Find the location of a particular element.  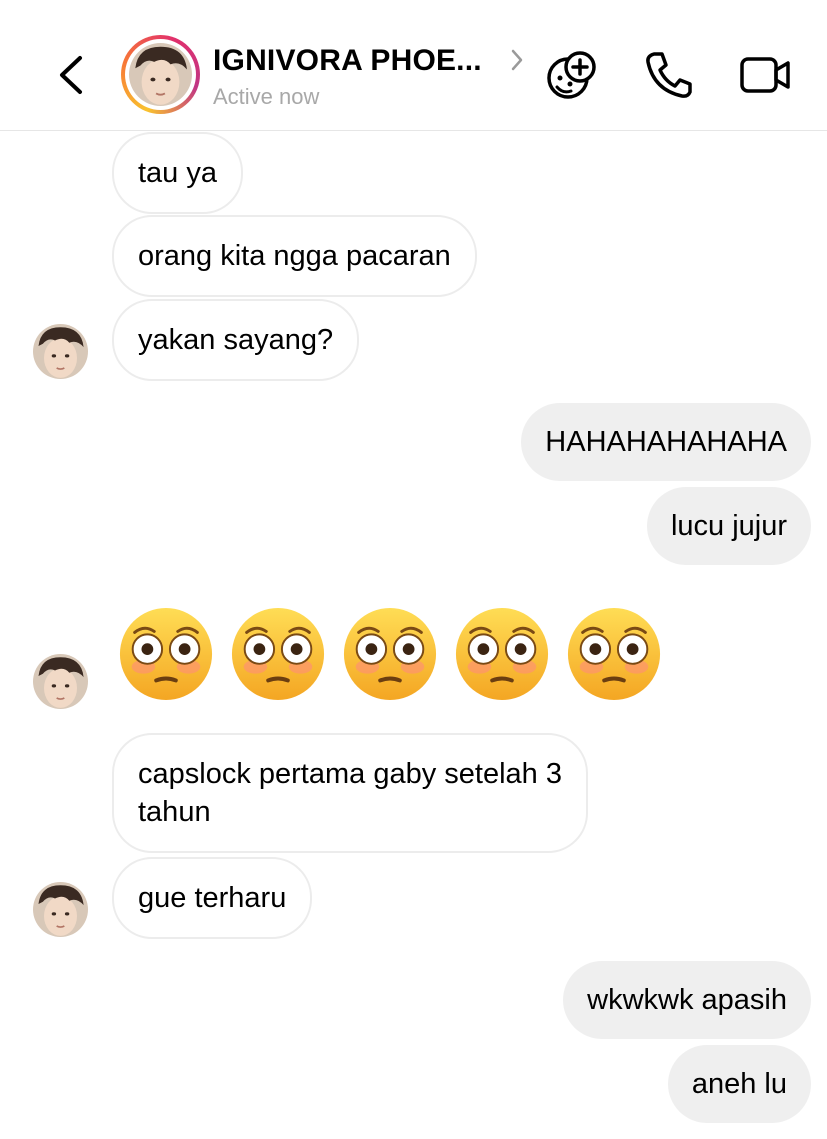

message-bubble-outgoing: HAHAHAHAHAHA is located at coordinates (666, 442).